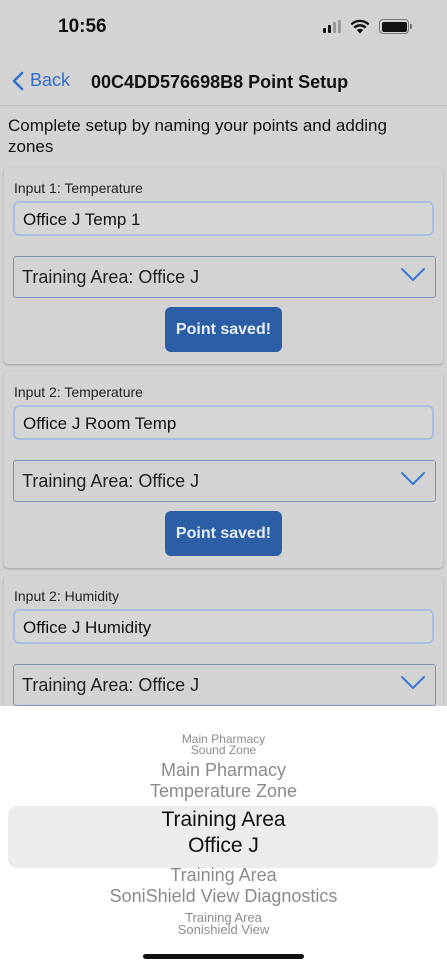 This screenshot has width=447, height=968. I want to click on navigation-bar: Back 00C4DD576698B8 Point Setup, so click(223, 81).